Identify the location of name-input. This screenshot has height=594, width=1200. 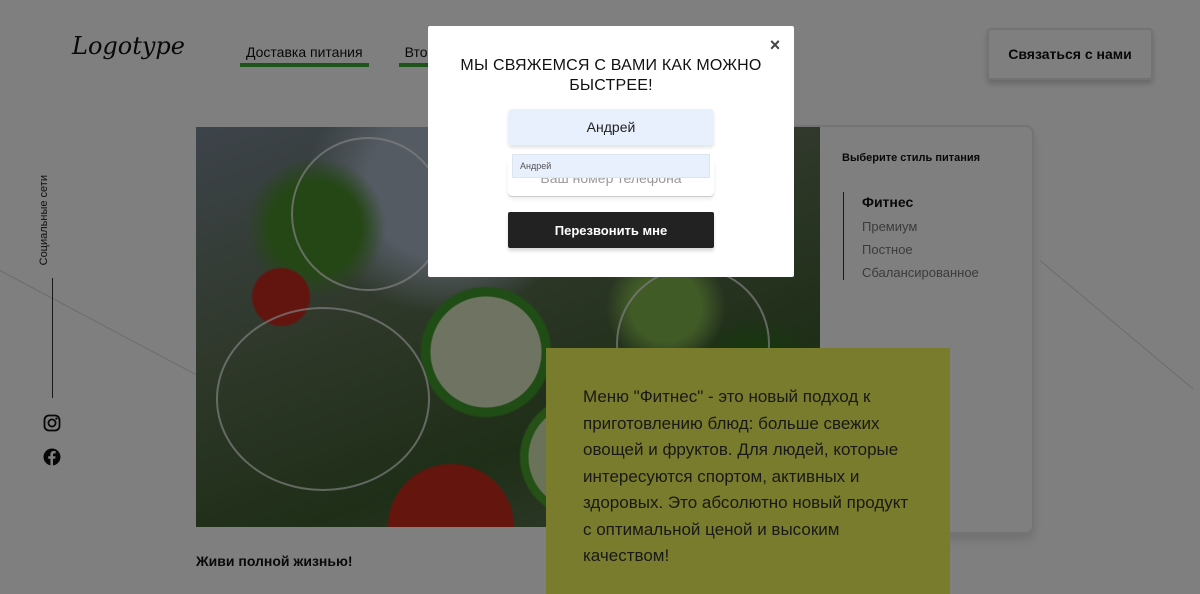
(611, 127).